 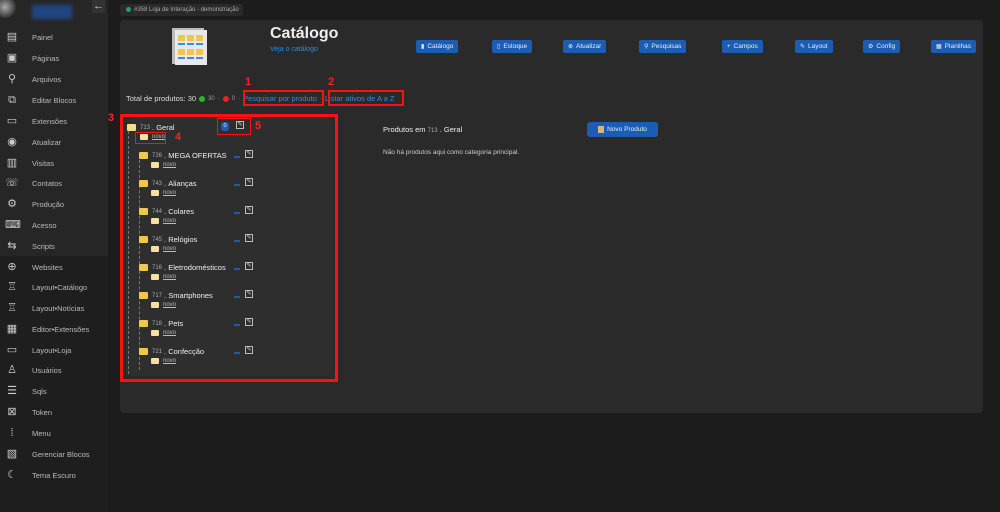 What do you see at coordinates (12, 267) in the screenshot?
I see `globe-icon: ⊕` at bounding box center [12, 267].